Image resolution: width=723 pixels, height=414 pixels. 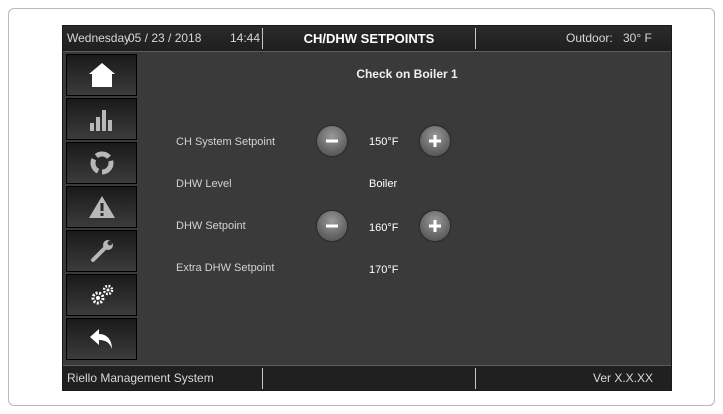 I want to click on dhw-setpoint-value: 160°F, so click(x=384, y=228).